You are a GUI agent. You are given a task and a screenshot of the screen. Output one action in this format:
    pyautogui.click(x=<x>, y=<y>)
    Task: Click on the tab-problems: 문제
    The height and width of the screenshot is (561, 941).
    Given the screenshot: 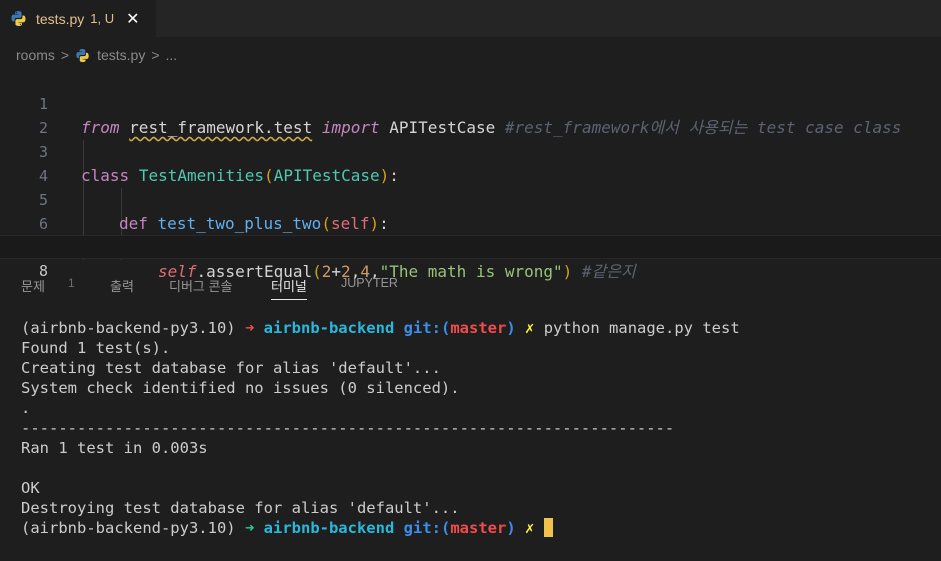 What is the action you would take?
    pyautogui.click(x=33, y=285)
    